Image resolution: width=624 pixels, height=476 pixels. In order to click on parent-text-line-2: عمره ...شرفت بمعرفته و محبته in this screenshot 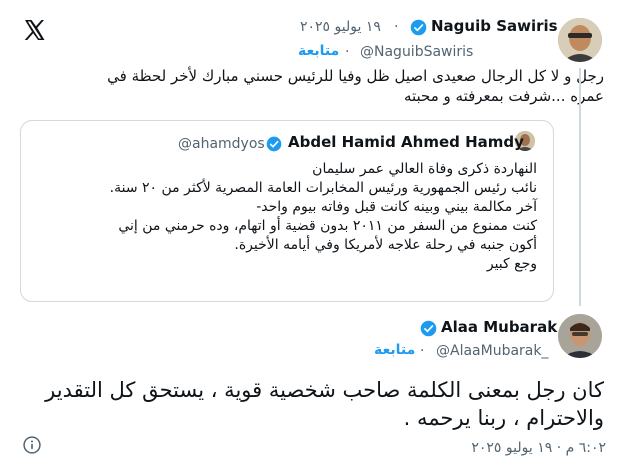, I will do `click(503, 96)`.